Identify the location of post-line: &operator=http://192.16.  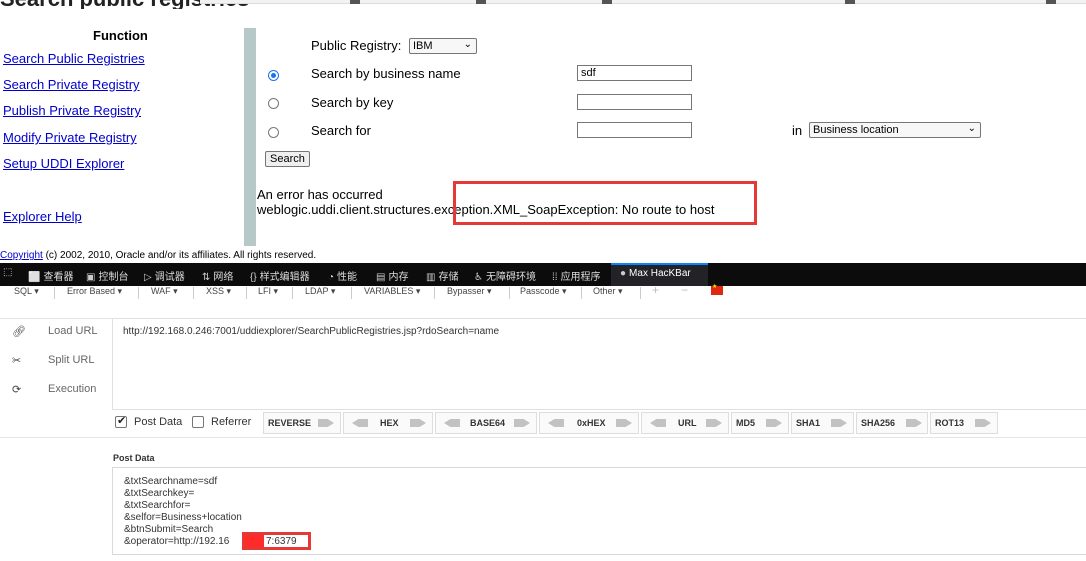
(177, 541).